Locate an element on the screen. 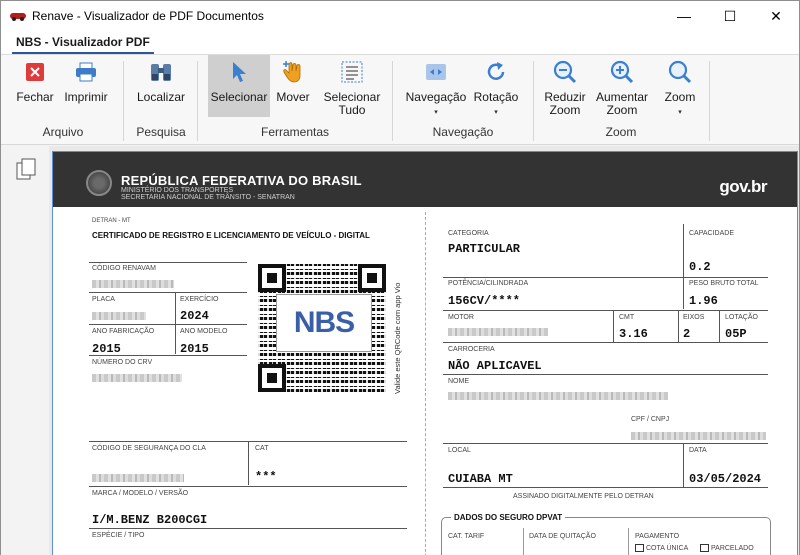 The width and height of the screenshot is (800, 555). parcelado-checkbox: PARCELADO is located at coordinates (727, 548).